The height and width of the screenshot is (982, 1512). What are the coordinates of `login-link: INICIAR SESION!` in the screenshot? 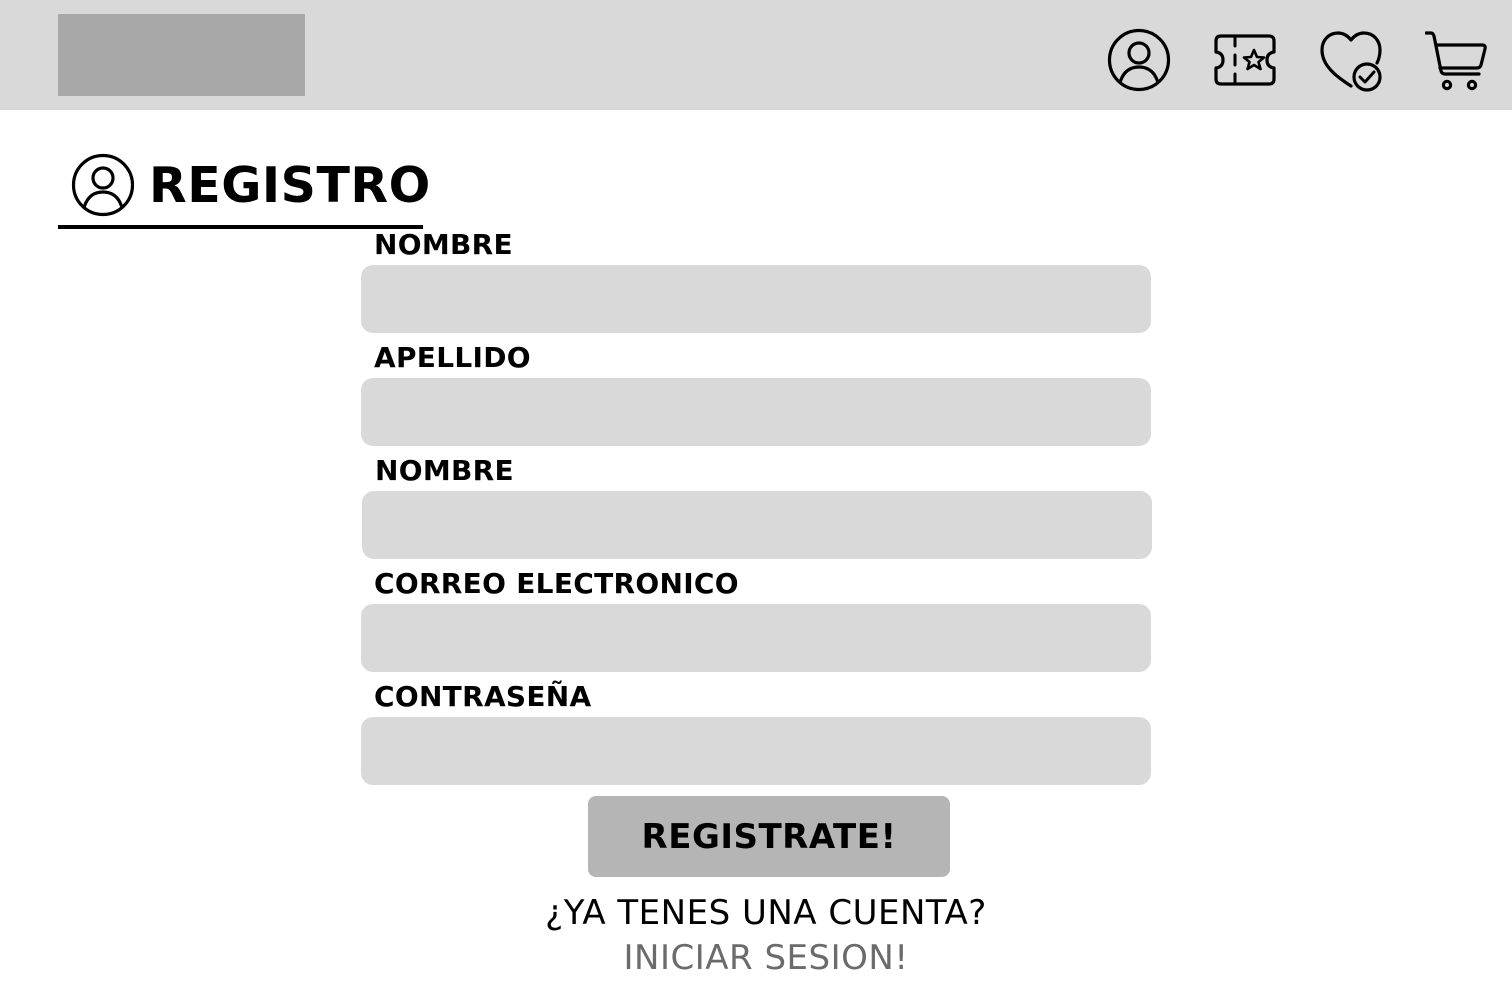 It's located at (761, 958).